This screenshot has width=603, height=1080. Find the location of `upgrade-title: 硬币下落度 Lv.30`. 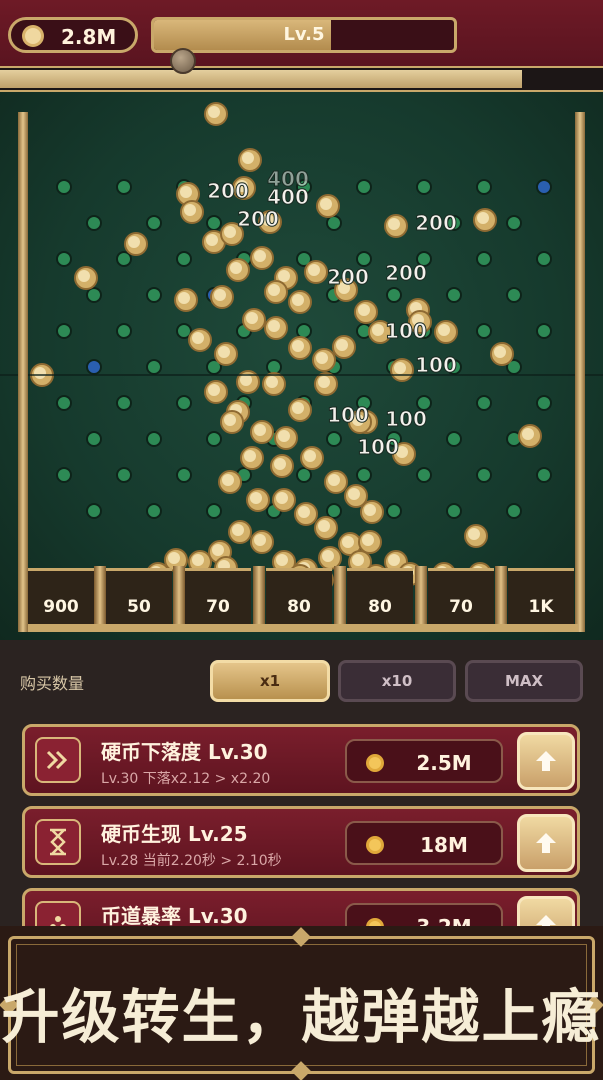

upgrade-title: 硬币下落度 Lv.30 is located at coordinates (184, 752).